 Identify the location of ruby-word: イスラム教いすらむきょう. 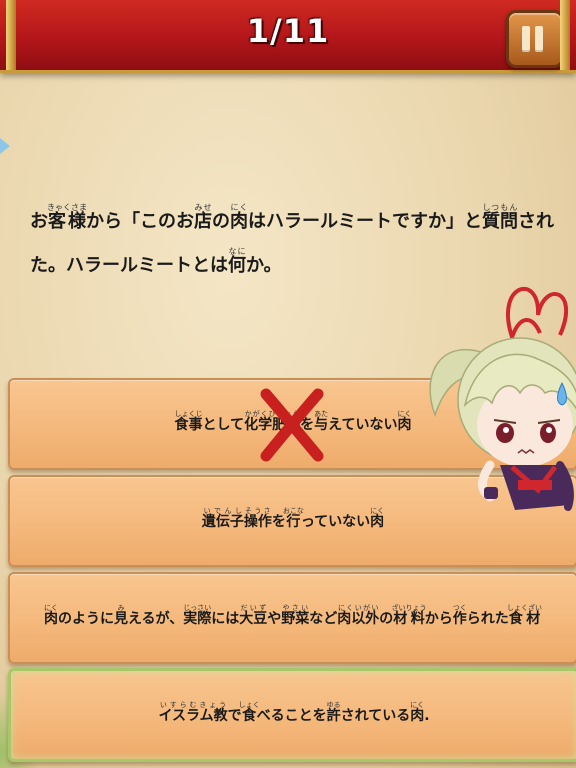
(193, 712).